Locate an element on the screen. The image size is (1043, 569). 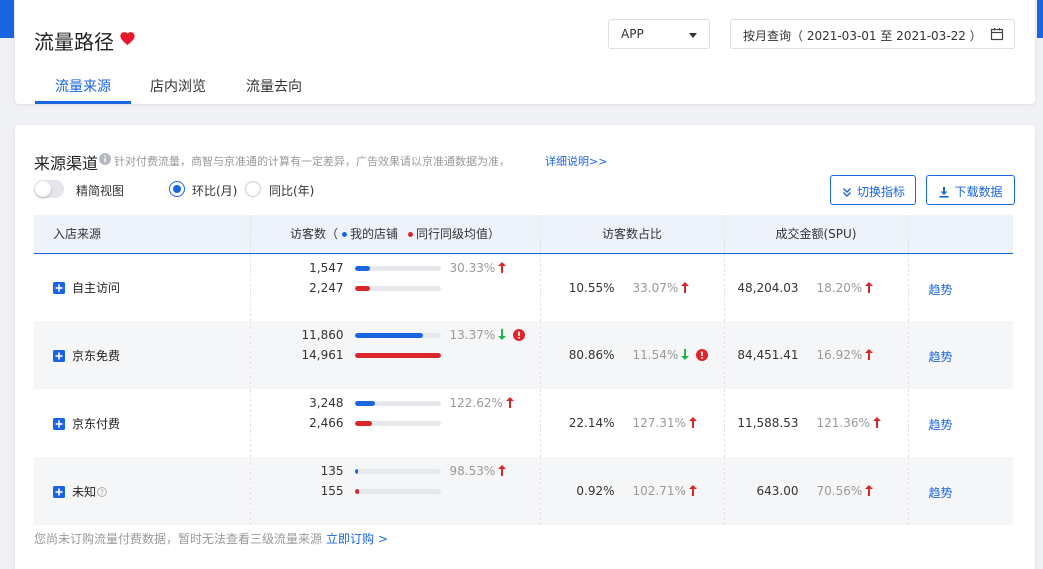
switch-metrics-label: 切换指标 is located at coordinates (880, 192).